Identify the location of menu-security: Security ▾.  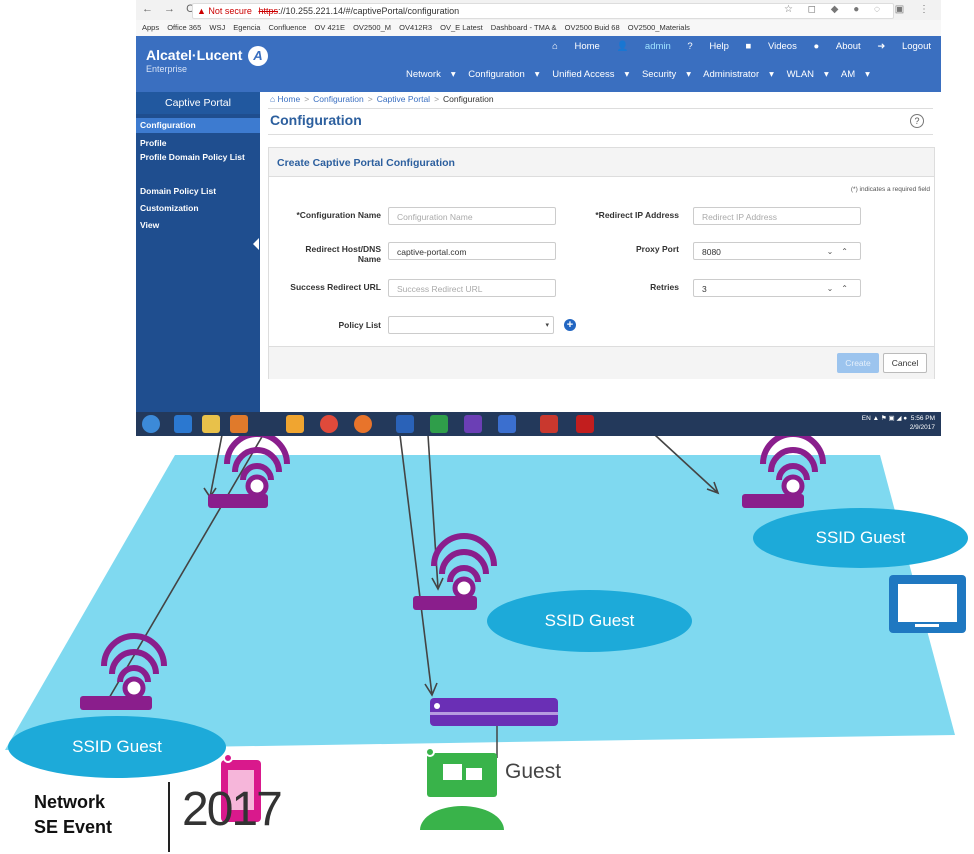
(666, 74).